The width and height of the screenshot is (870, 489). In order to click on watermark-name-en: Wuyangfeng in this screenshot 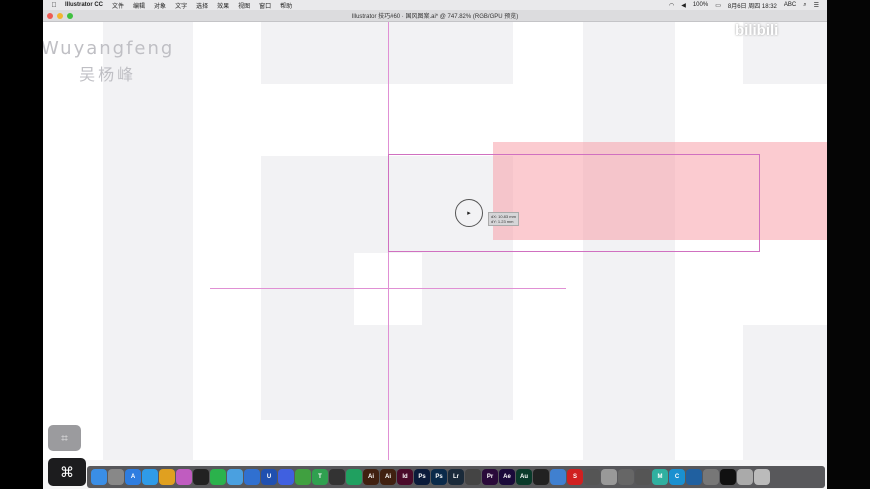, I will do `click(109, 48)`.